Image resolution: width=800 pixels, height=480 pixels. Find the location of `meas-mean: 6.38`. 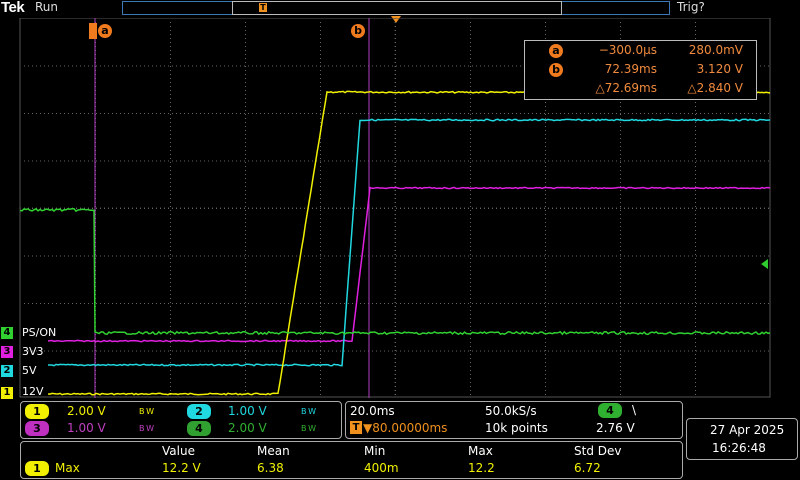

meas-mean: 6.38 is located at coordinates (270, 468).